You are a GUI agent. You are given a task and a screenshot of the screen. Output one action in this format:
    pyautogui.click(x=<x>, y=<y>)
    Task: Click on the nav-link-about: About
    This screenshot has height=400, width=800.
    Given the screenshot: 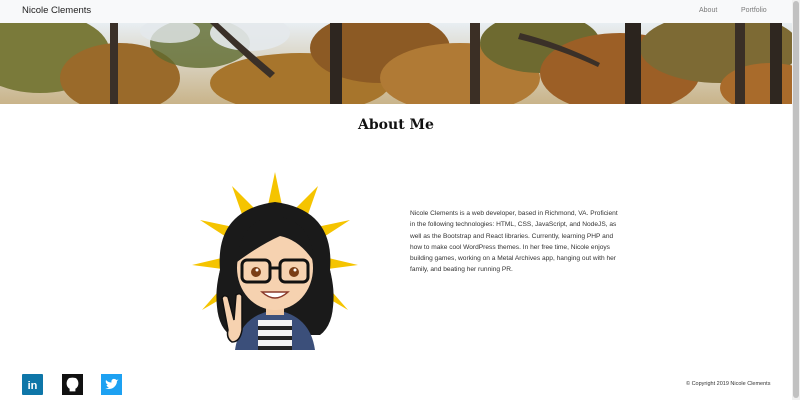 What is the action you would take?
    pyautogui.click(x=708, y=10)
    